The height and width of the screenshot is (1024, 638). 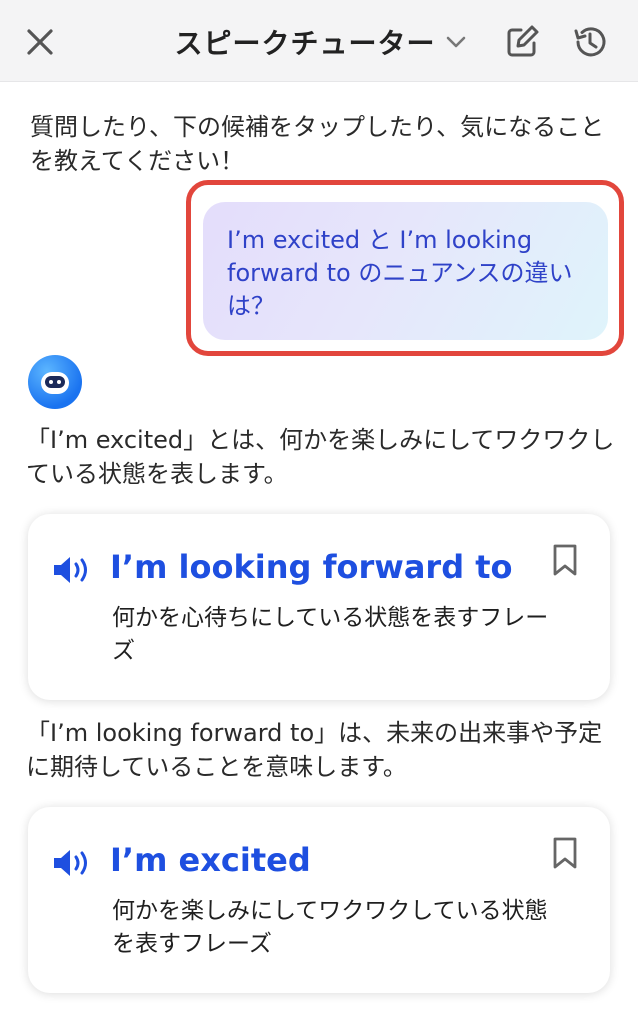 What do you see at coordinates (330, 634) in the screenshot?
I see `phrase-description: 何かを心待ちにしている状態を表すフレーズ` at bounding box center [330, 634].